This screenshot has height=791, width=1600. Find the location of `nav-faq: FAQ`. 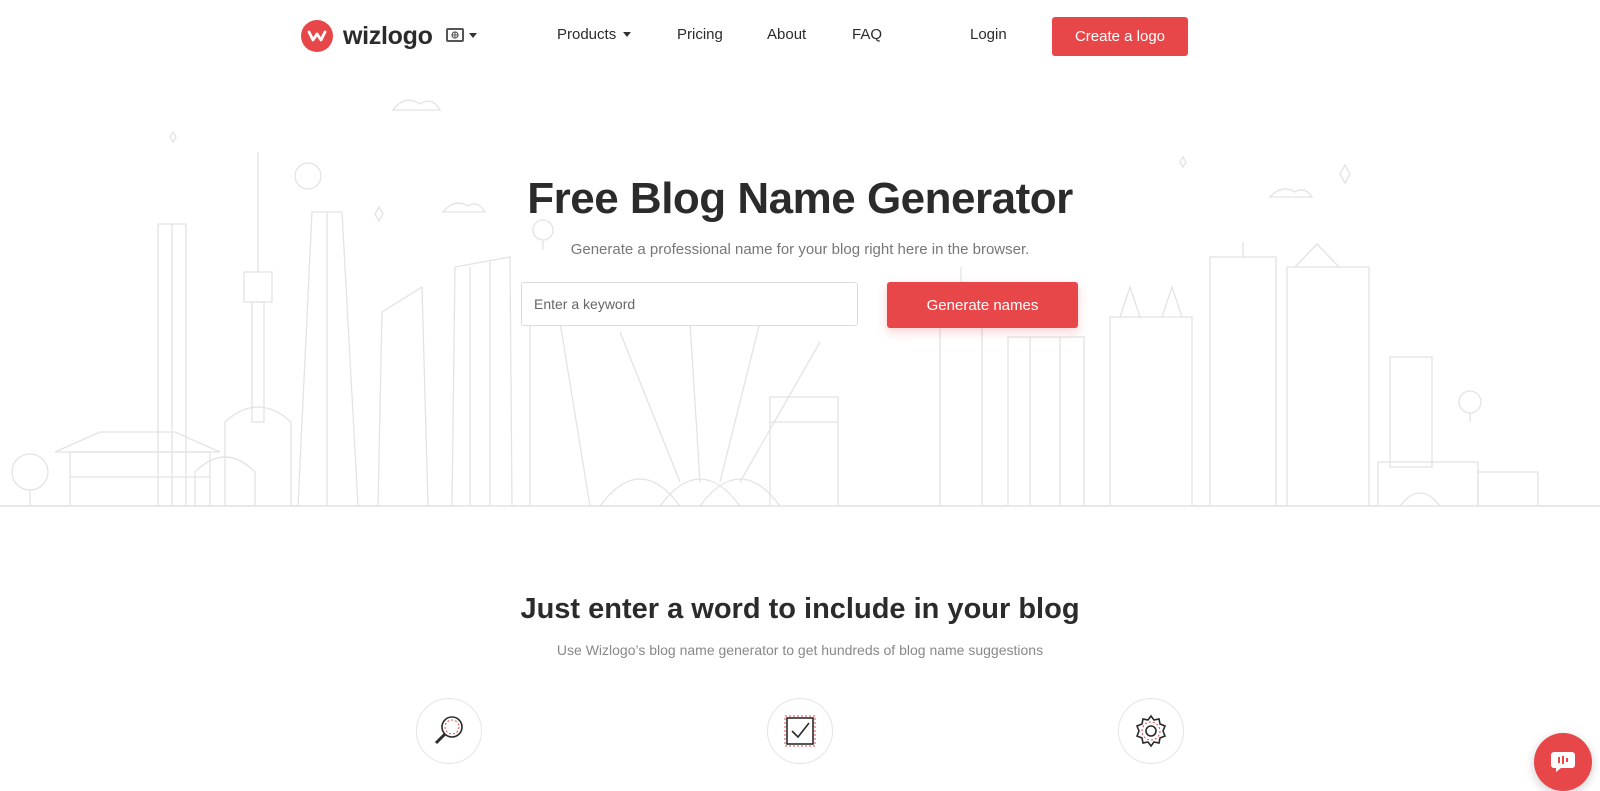

nav-faq: FAQ is located at coordinates (867, 34).